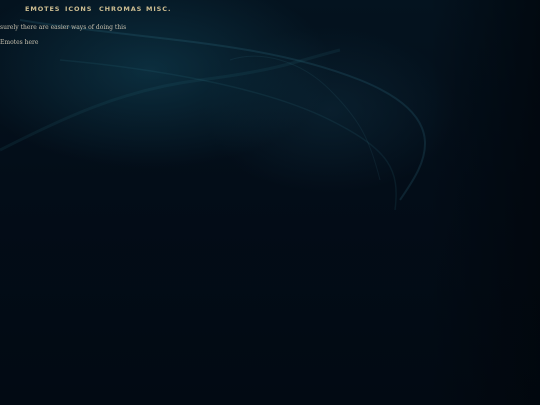 The width and height of the screenshot is (540, 405). What do you see at coordinates (78, 9) in the screenshot?
I see `tab-icons: ICONS` at bounding box center [78, 9].